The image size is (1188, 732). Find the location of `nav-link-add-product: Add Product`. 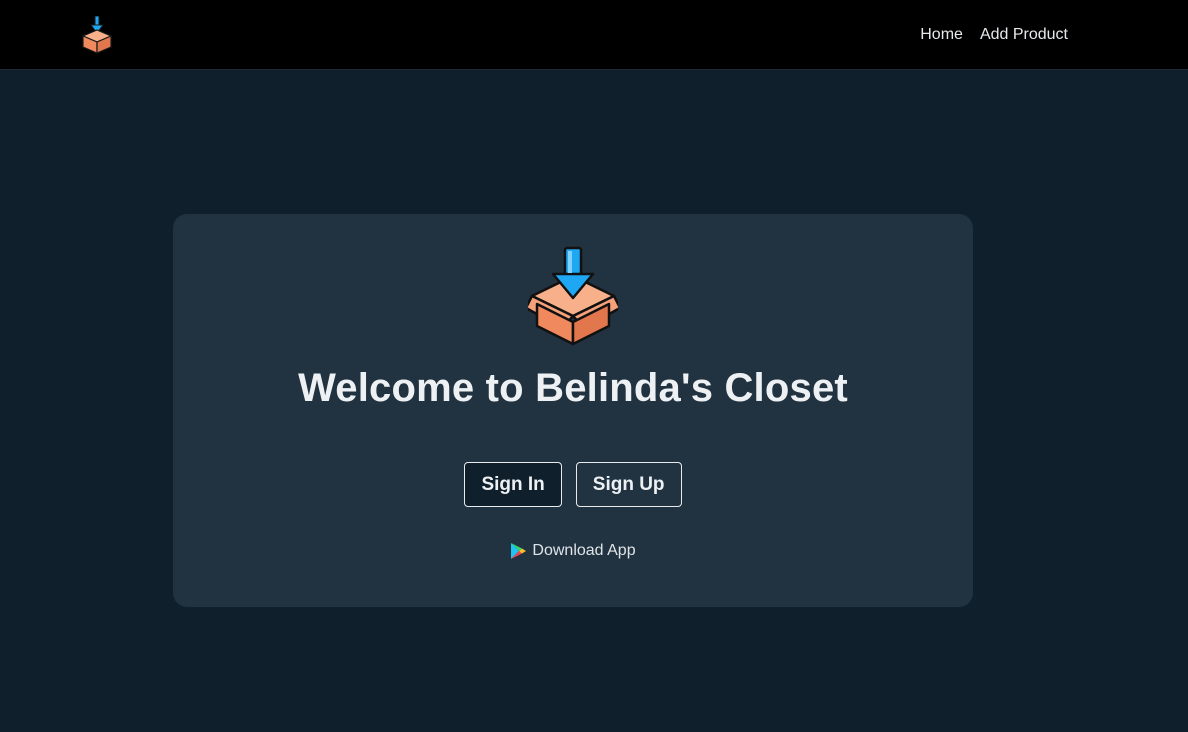

nav-link-add-product: Add Product is located at coordinates (1024, 35).